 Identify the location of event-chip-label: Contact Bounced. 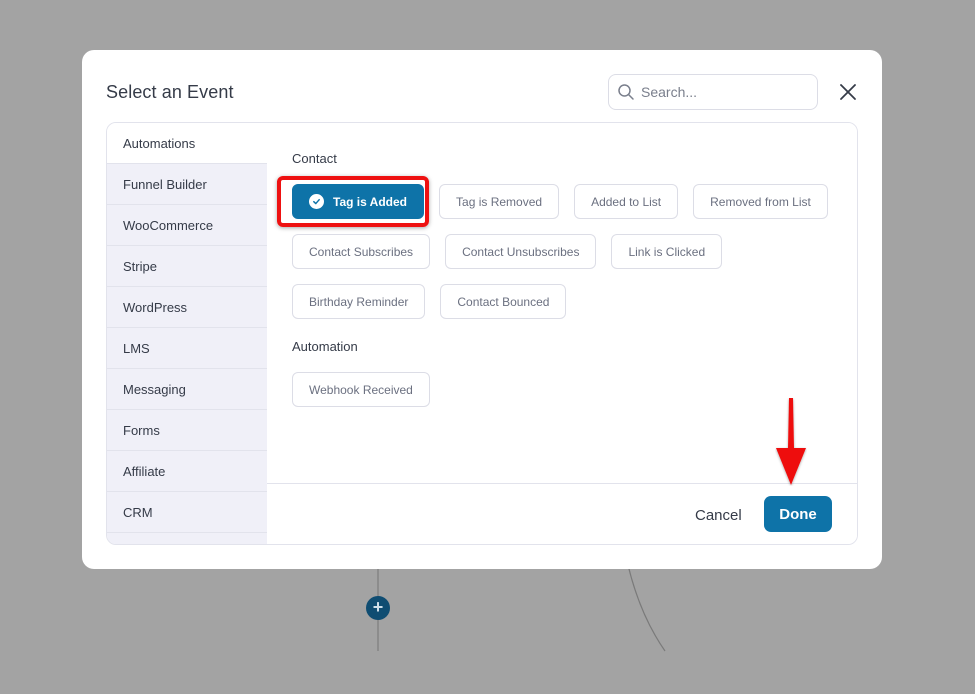
(503, 301).